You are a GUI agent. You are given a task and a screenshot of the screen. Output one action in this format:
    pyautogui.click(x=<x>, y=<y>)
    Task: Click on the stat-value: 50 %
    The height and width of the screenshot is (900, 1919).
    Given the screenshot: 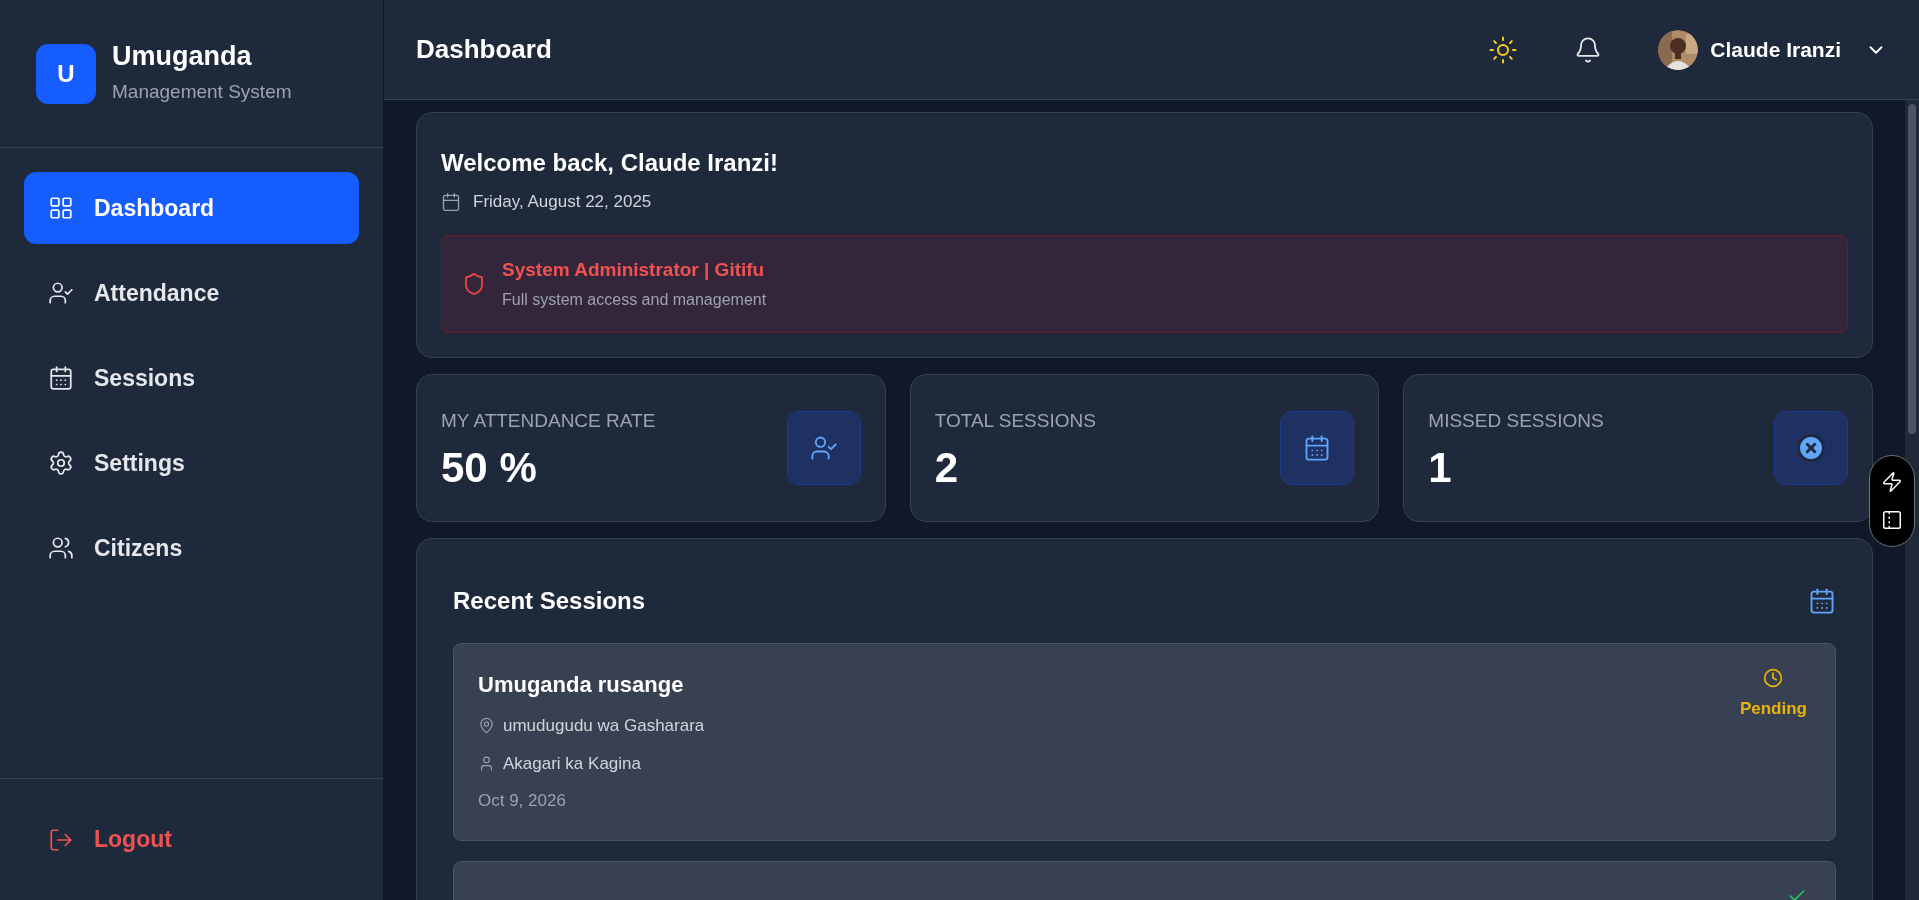 What is the action you would take?
    pyautogui.click(x=489, y=468)
    